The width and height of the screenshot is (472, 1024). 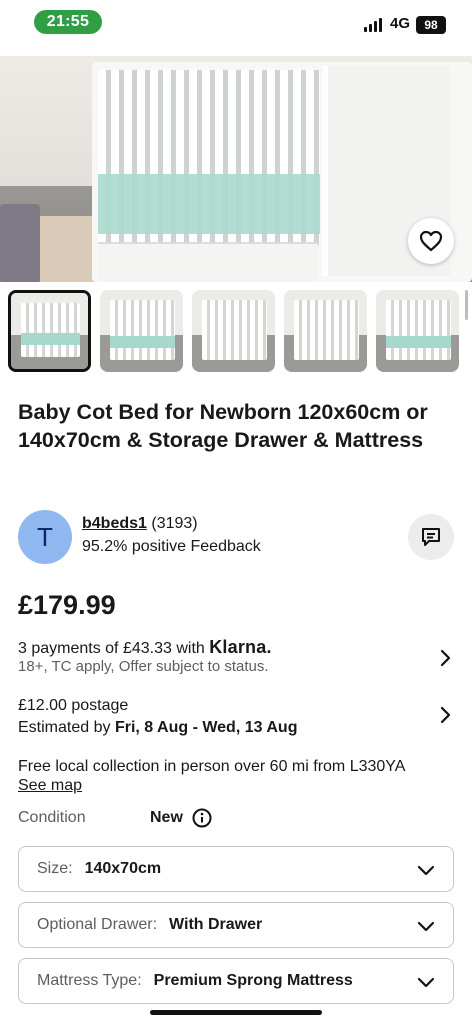 I want to click on condition-value: New, so click(x=166, y=817).